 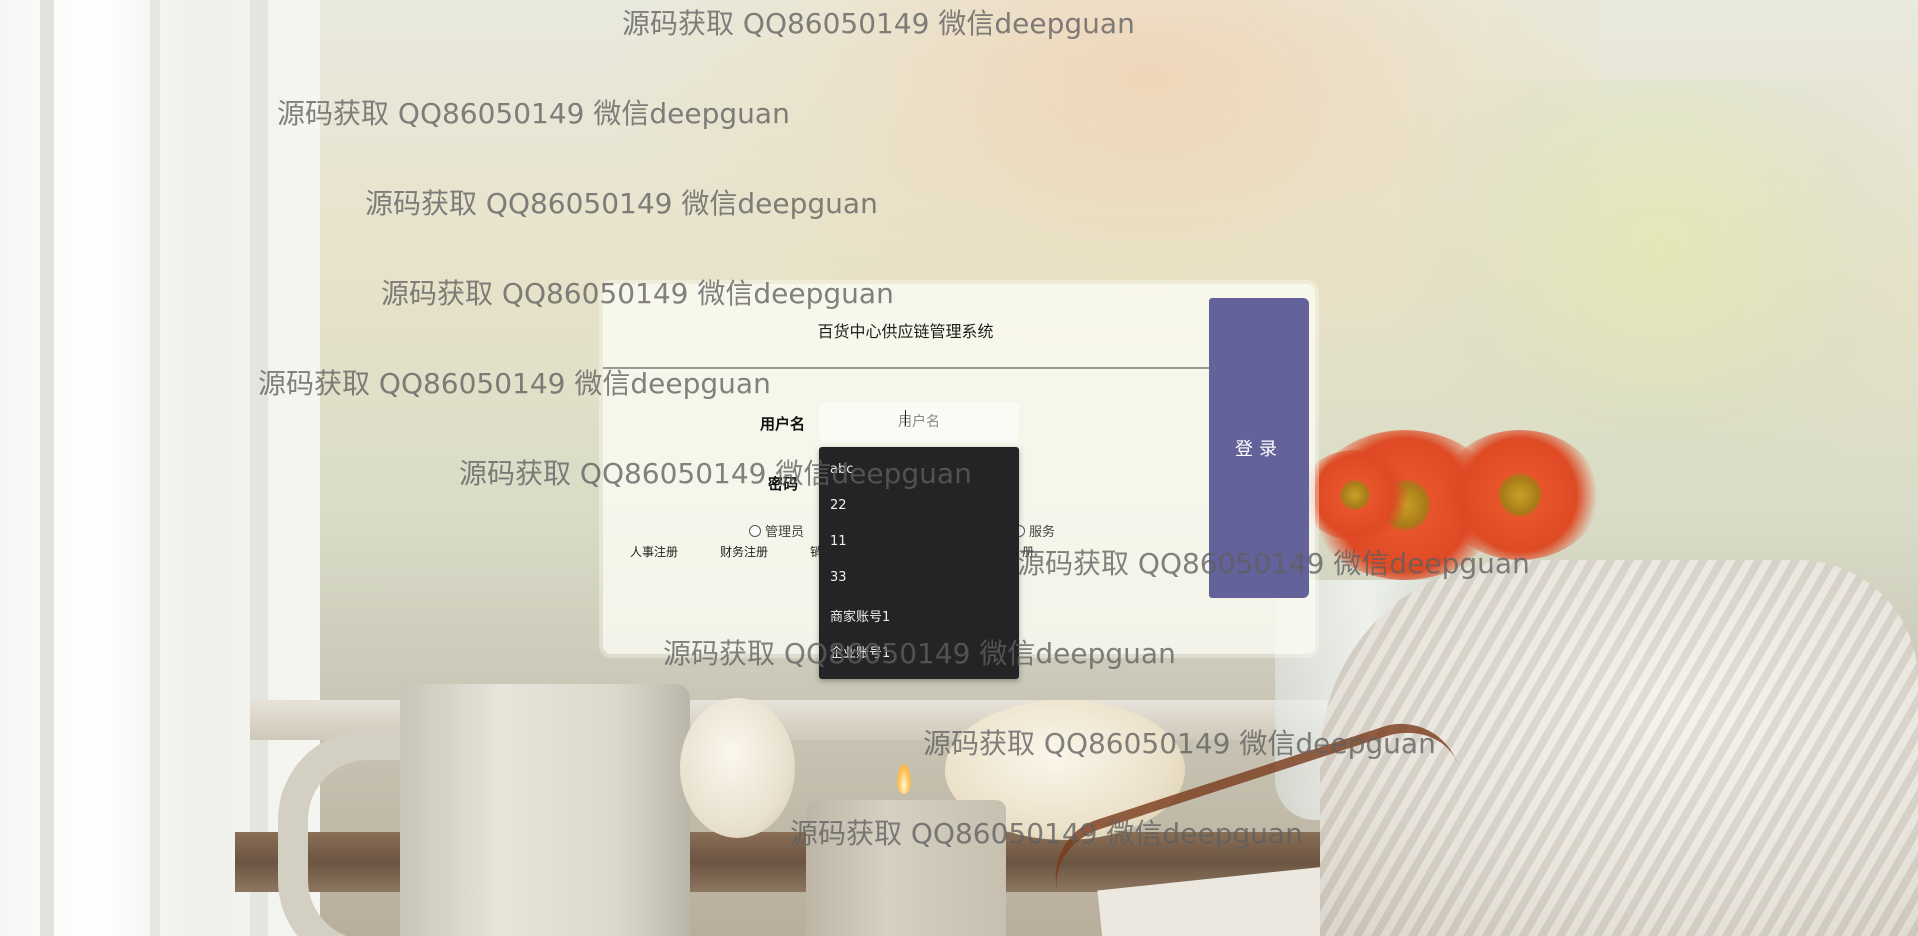 What do you see at coordinates (838, 505) in the screenshot?
I see `autocomplete-item: 22` at bounding box center [838, 505].